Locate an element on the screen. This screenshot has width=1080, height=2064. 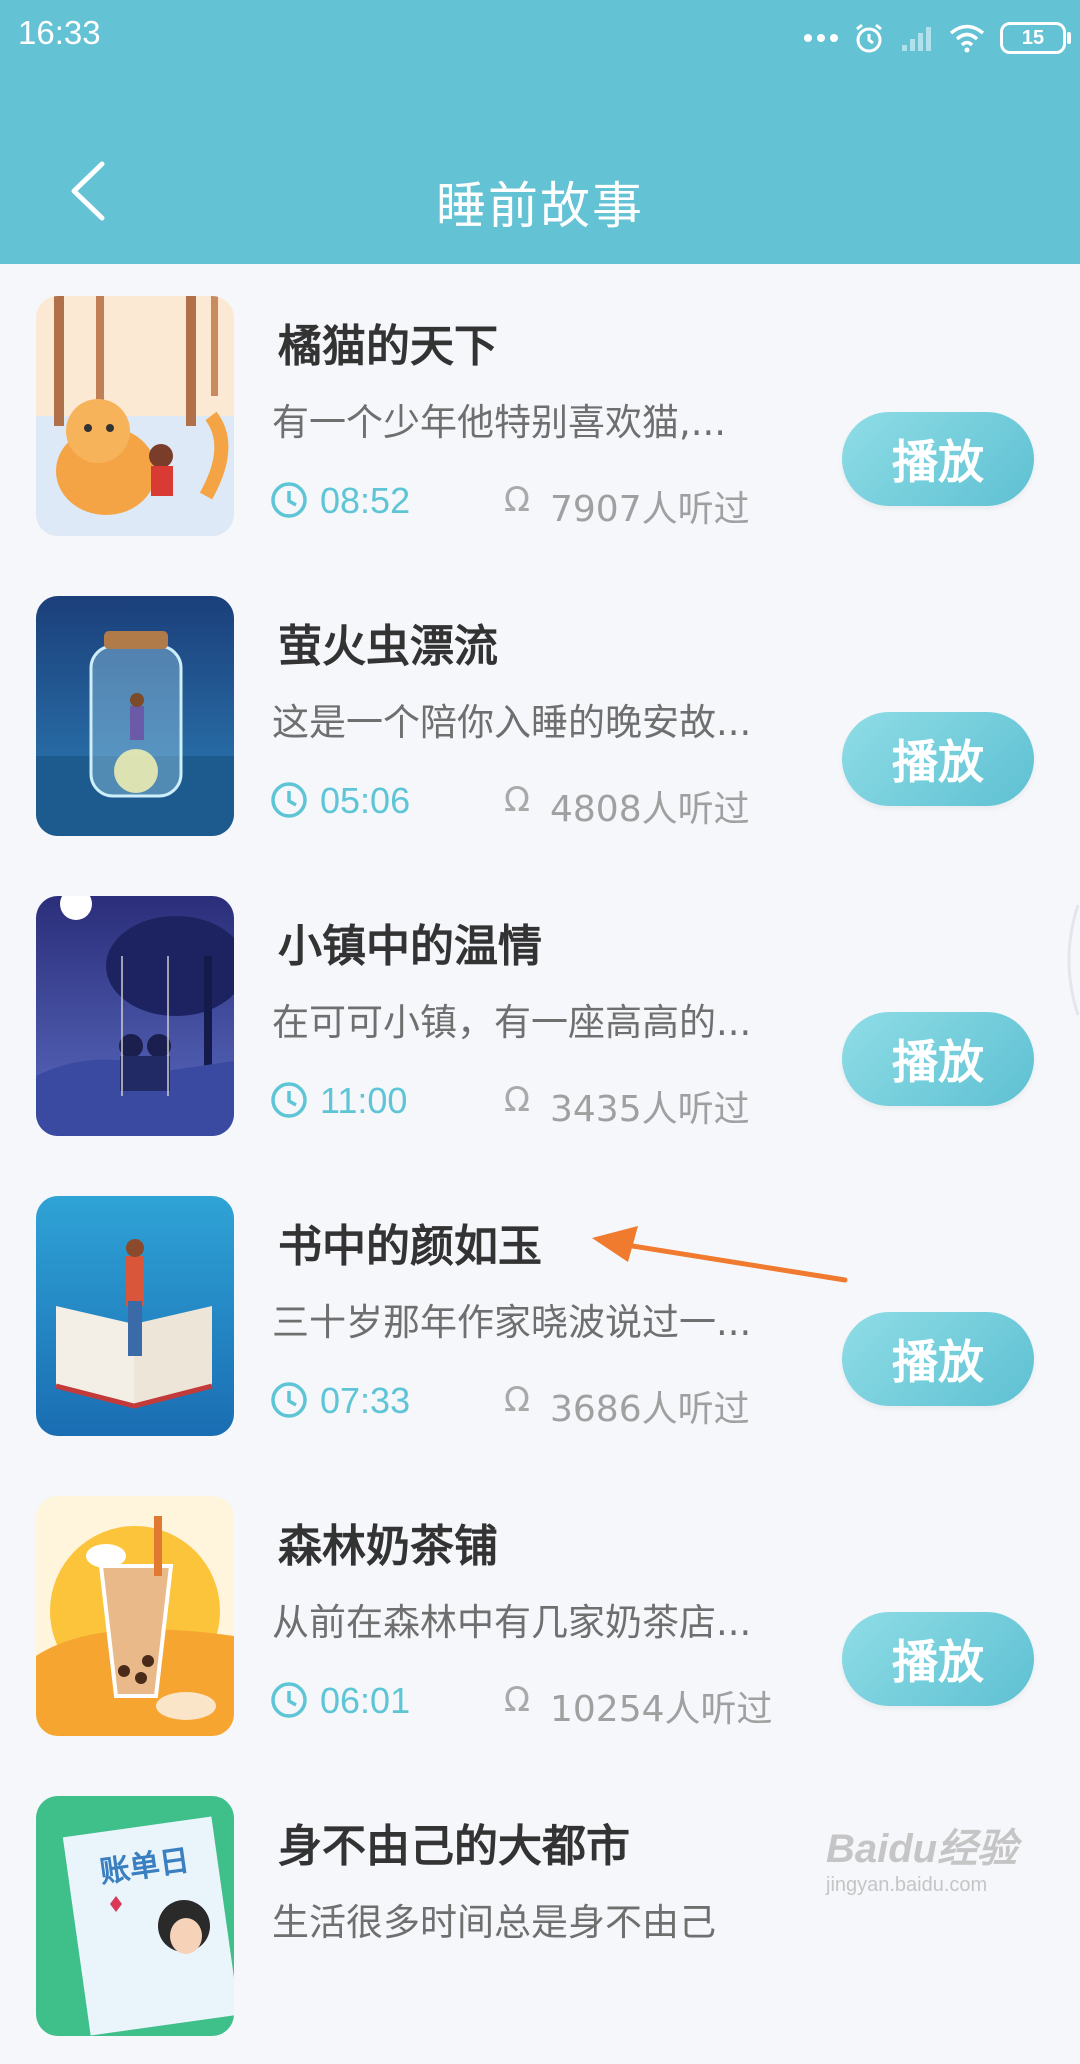
story-title: 书中的颜如玉 is located at coordinates (410, 1242).